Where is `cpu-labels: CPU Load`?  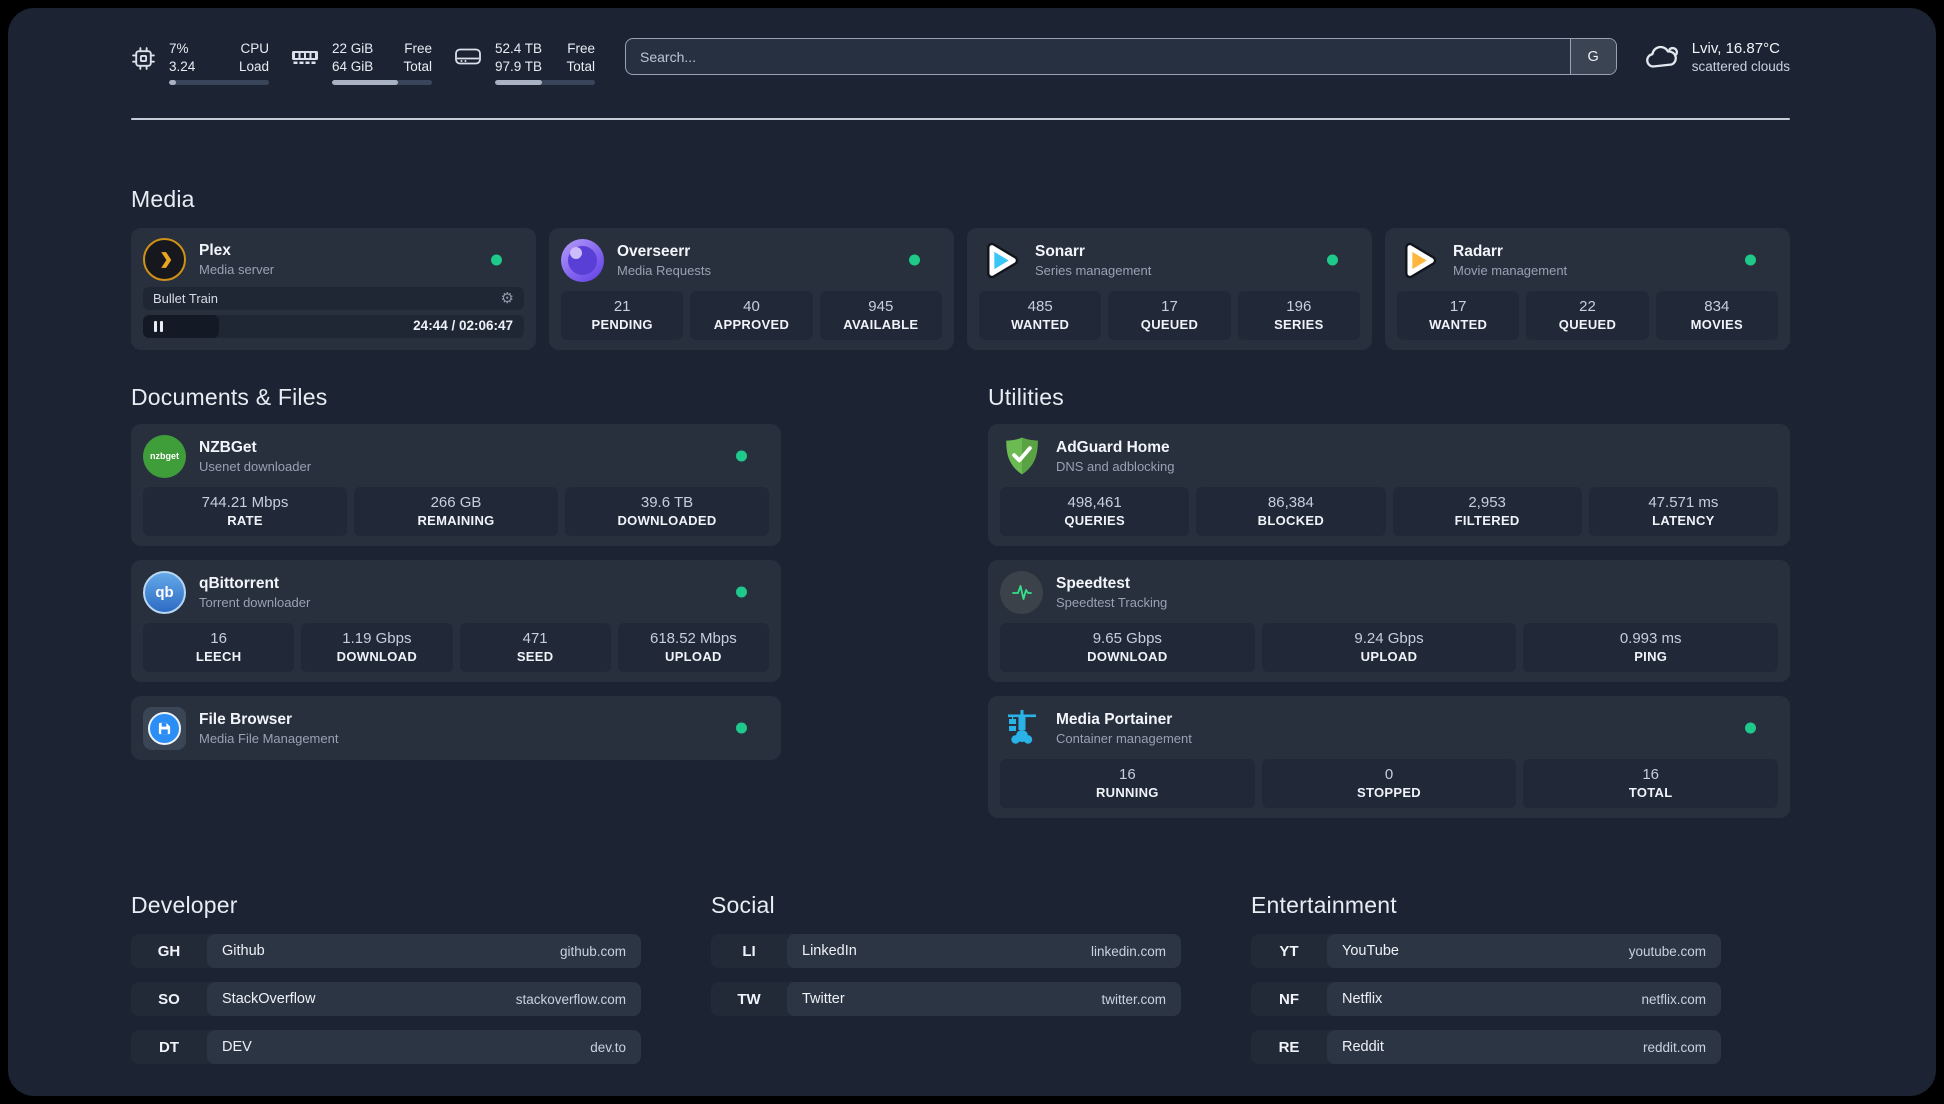 cpu-labels: CPU Load is located at coordinates (253, 57).